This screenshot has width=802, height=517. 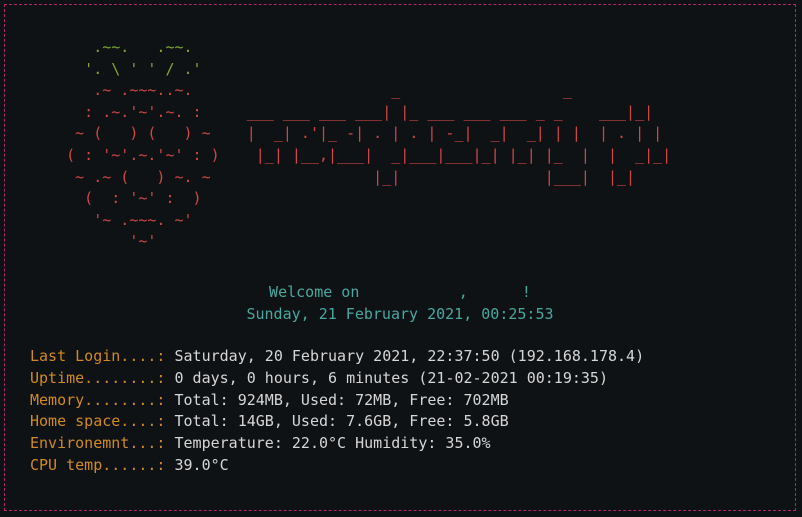 I want to click on ascii-line: .~~. .~~., so click(x=350, y=48).